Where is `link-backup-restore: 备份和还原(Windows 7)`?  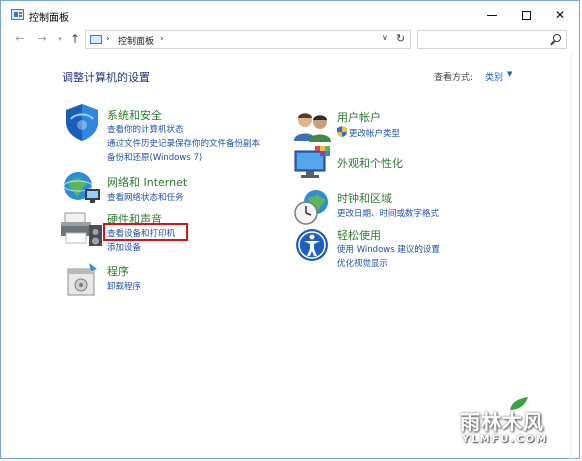
link-backup-restore: 备份和还原(Windows 7) is located at coordinates (154, 157).